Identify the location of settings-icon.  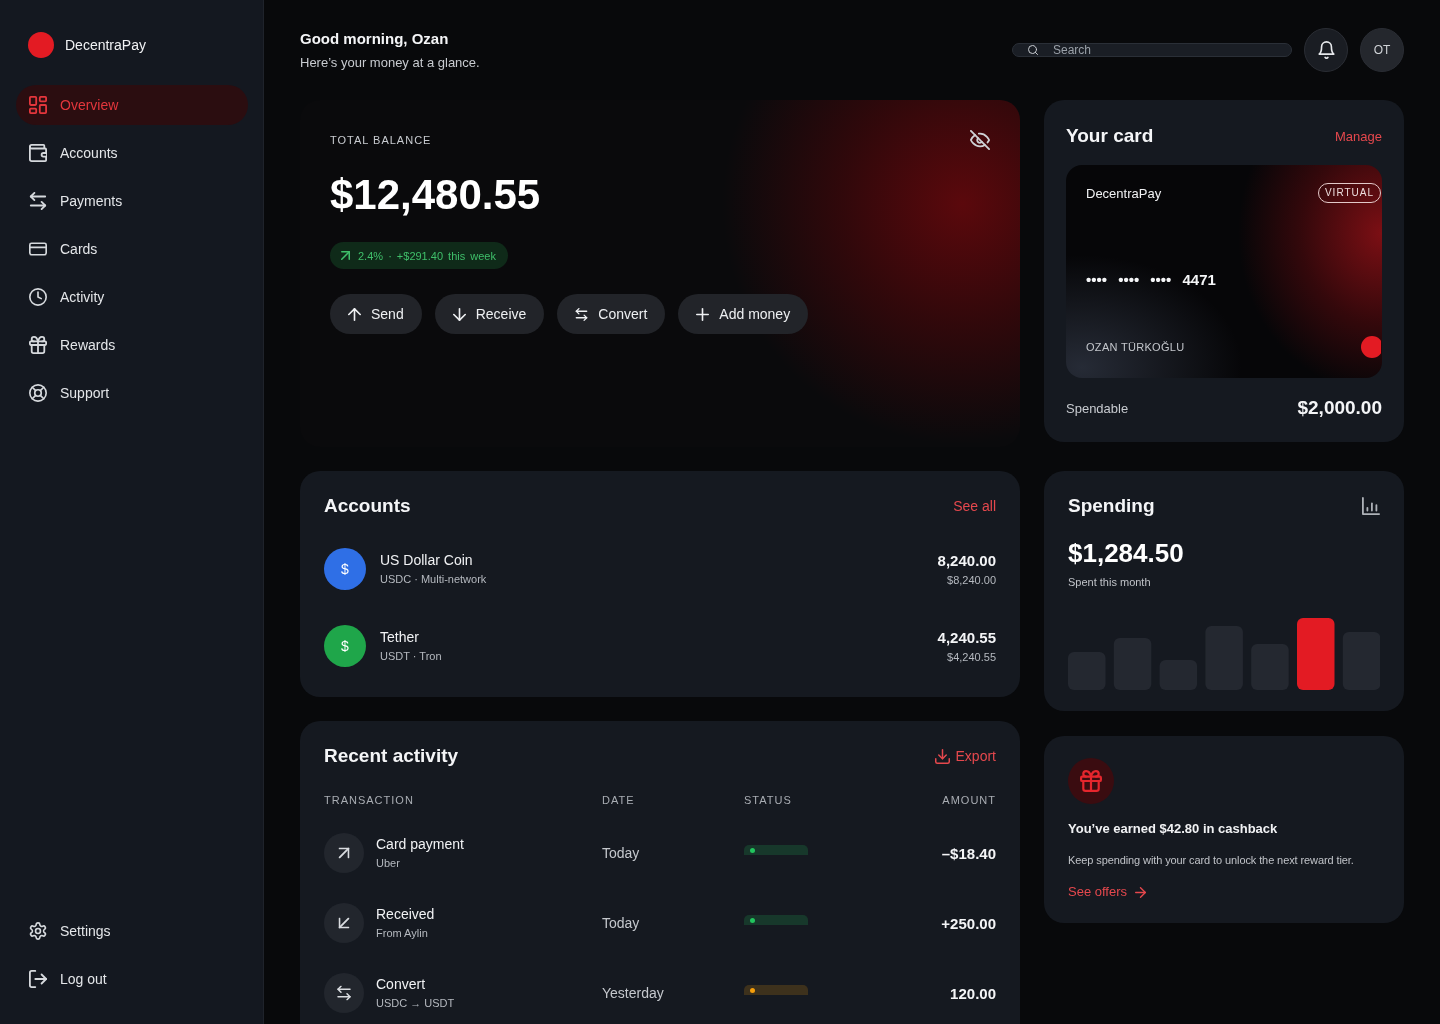
(38, 931).